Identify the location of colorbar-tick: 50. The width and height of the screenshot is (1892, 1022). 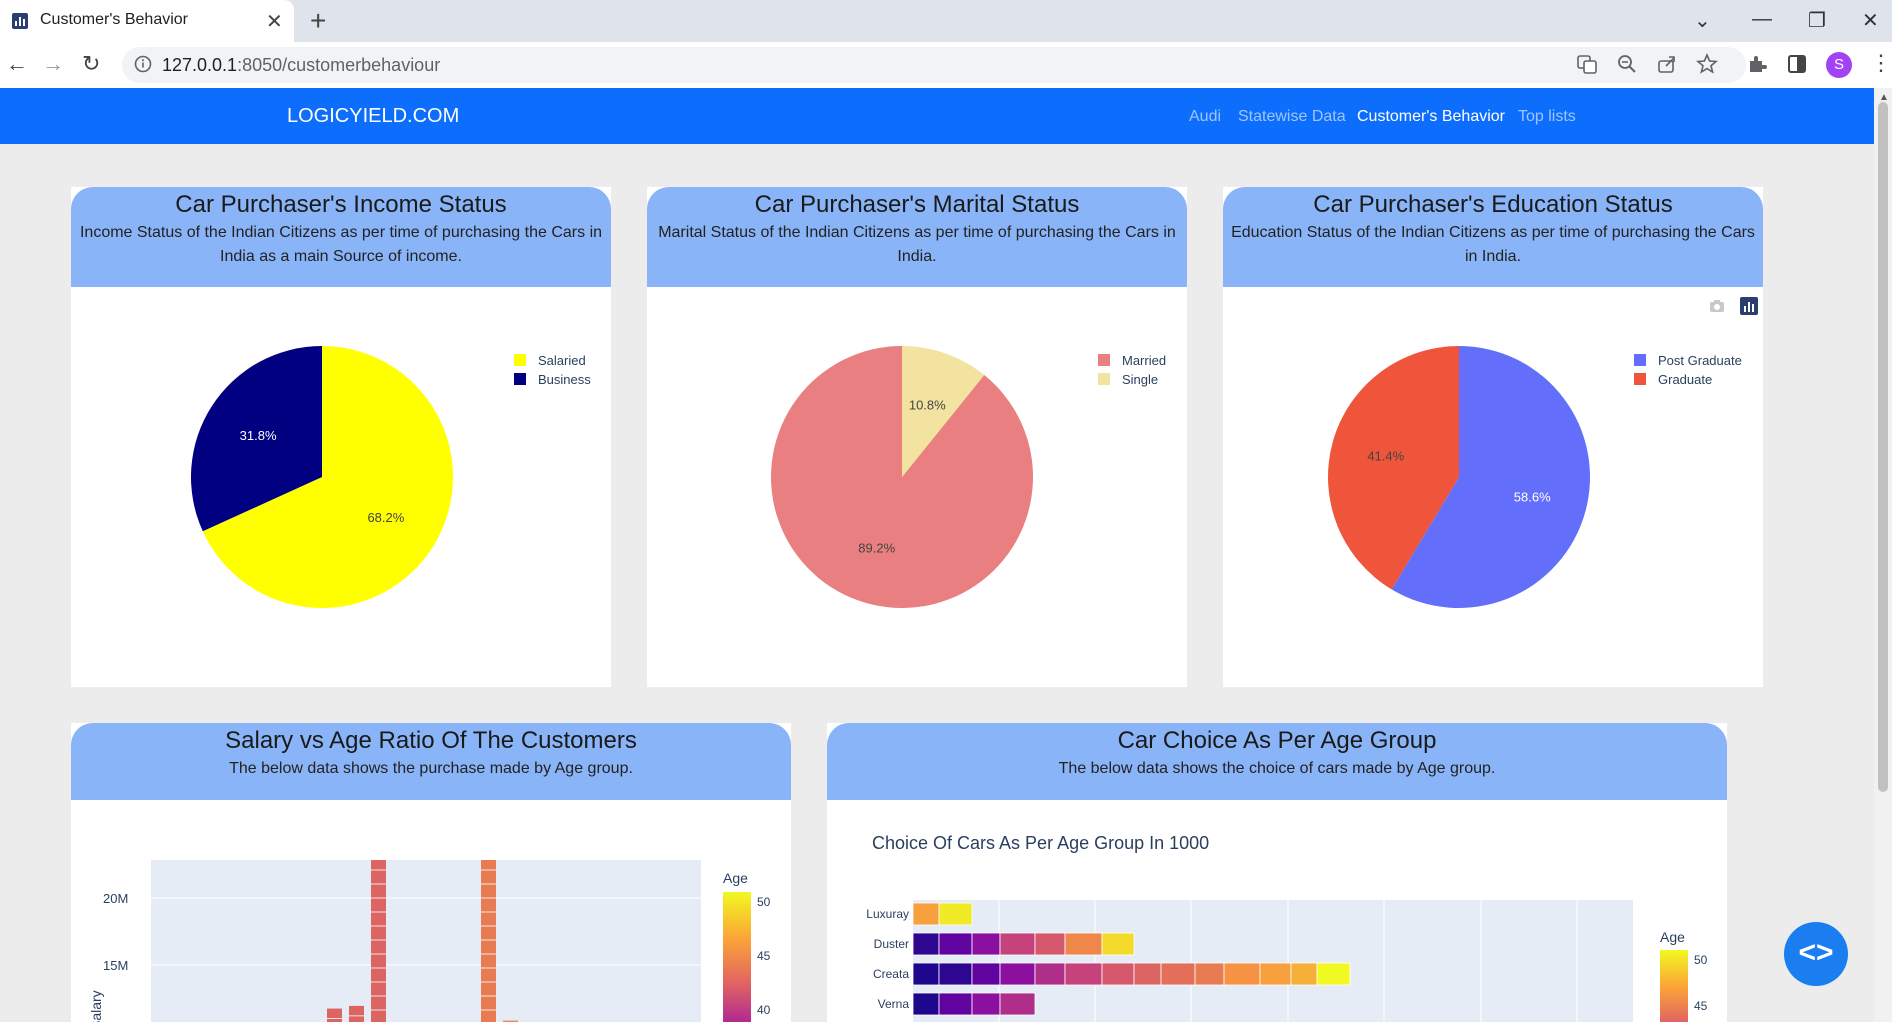
(1701, 960).